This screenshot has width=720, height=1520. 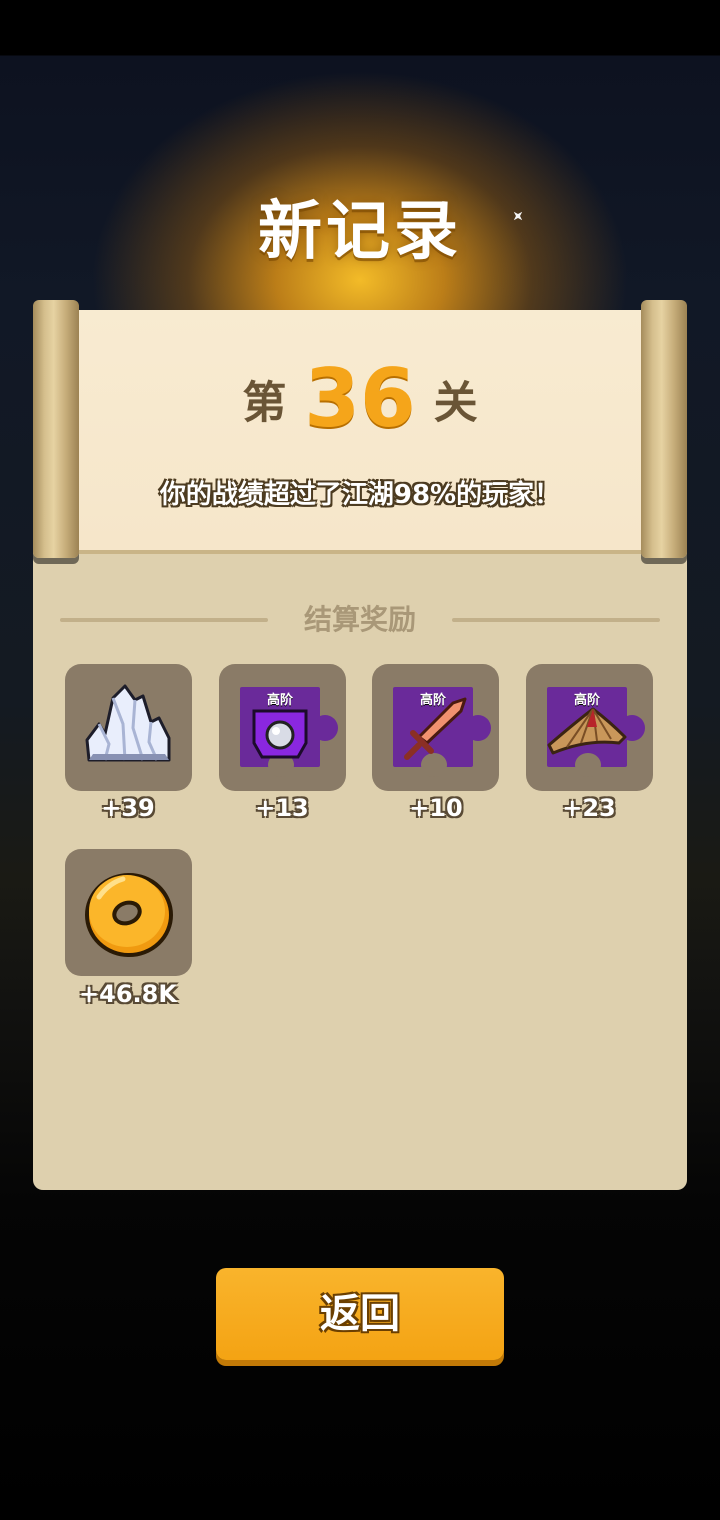 I want to click on level-number: 36, so click(x=360, y=398).